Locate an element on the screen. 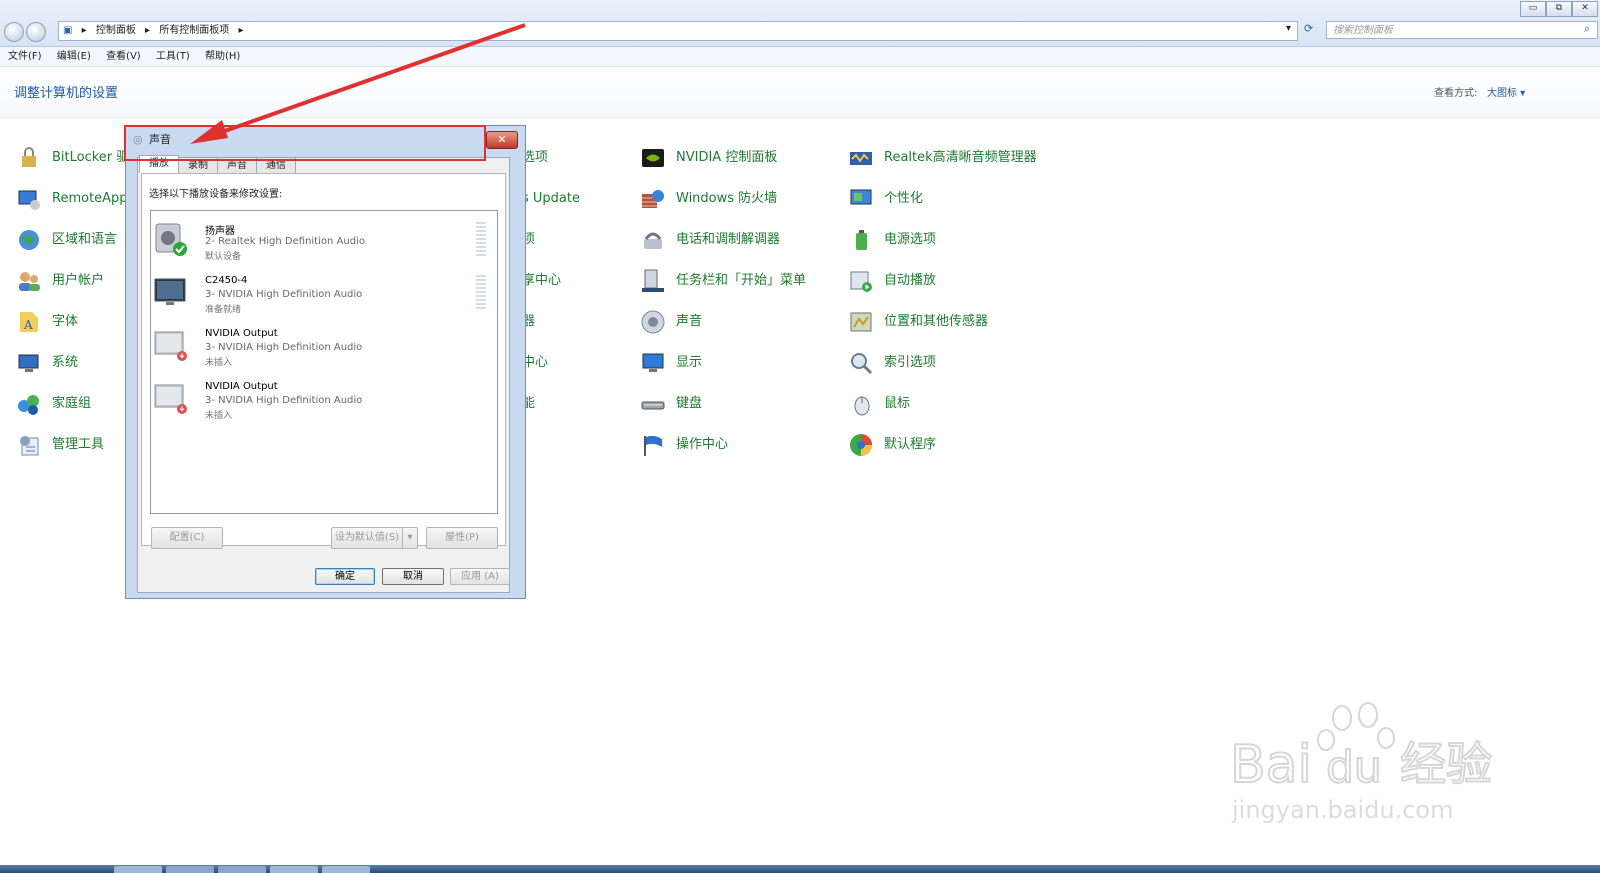 This screenshot has width=1600, height=873. admin-tools-icon is located at coordinates (29, 446).